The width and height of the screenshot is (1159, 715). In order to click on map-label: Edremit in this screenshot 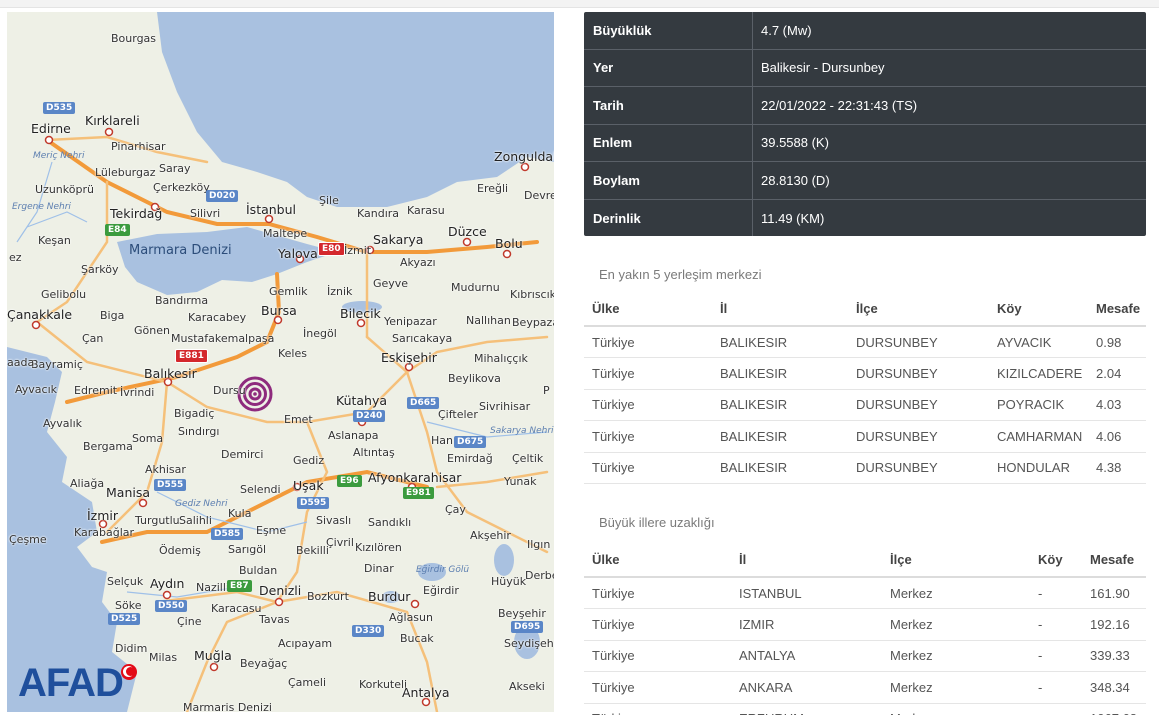, I will do `click(96, 390)`.